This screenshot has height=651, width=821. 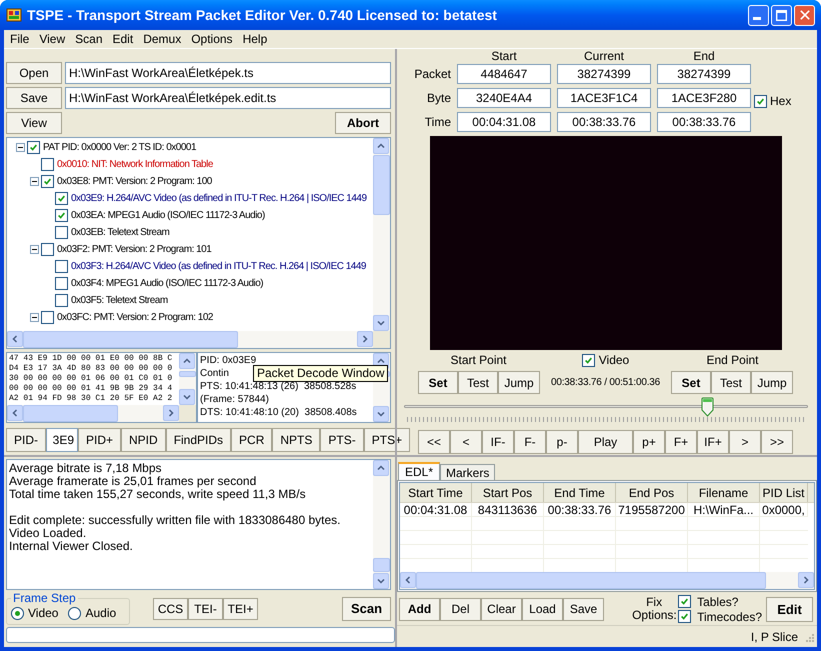 I want to click on column-header: Start Pos, so click(x=508, y=492).